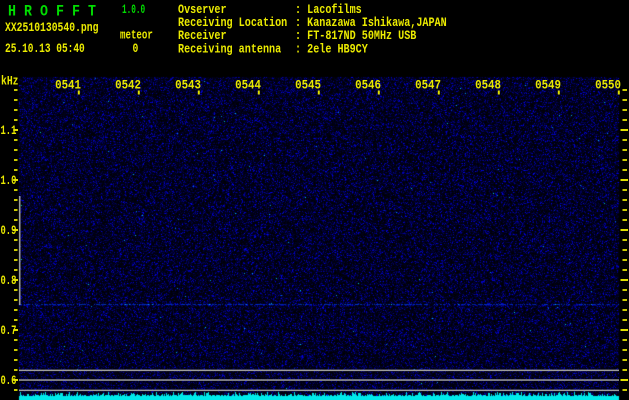 Image resolution: width=629 pixels, height=400 pixels. Describe the element at coordinates (9, 232) in the screenshot. I see `svg-text: 0.9` at that location.